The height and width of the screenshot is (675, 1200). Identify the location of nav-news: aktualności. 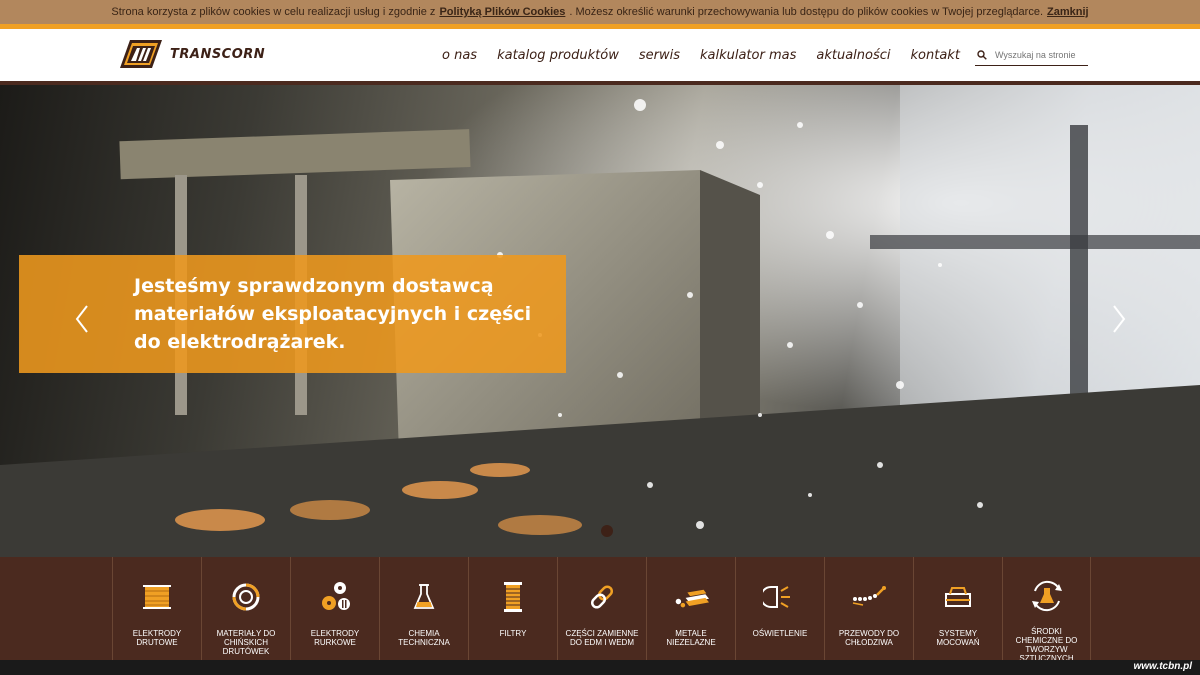
(853, 55).